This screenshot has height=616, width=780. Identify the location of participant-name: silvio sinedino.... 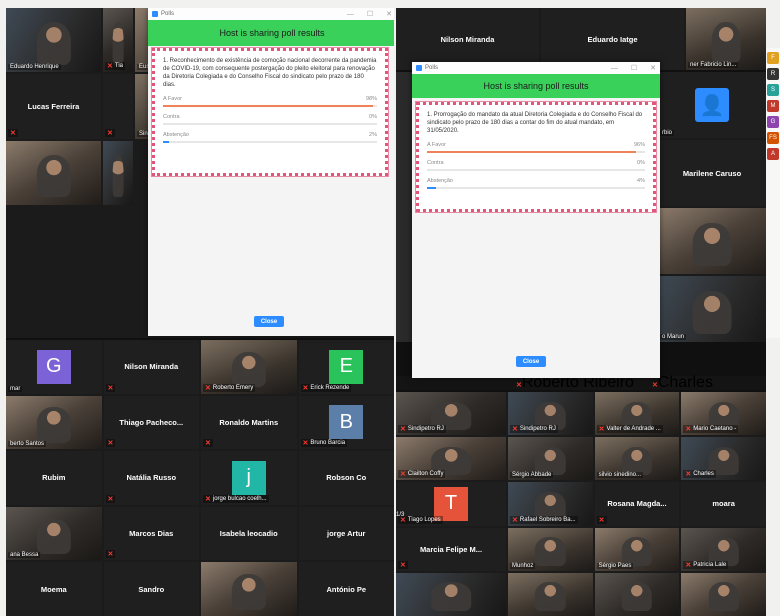
(620, 475).